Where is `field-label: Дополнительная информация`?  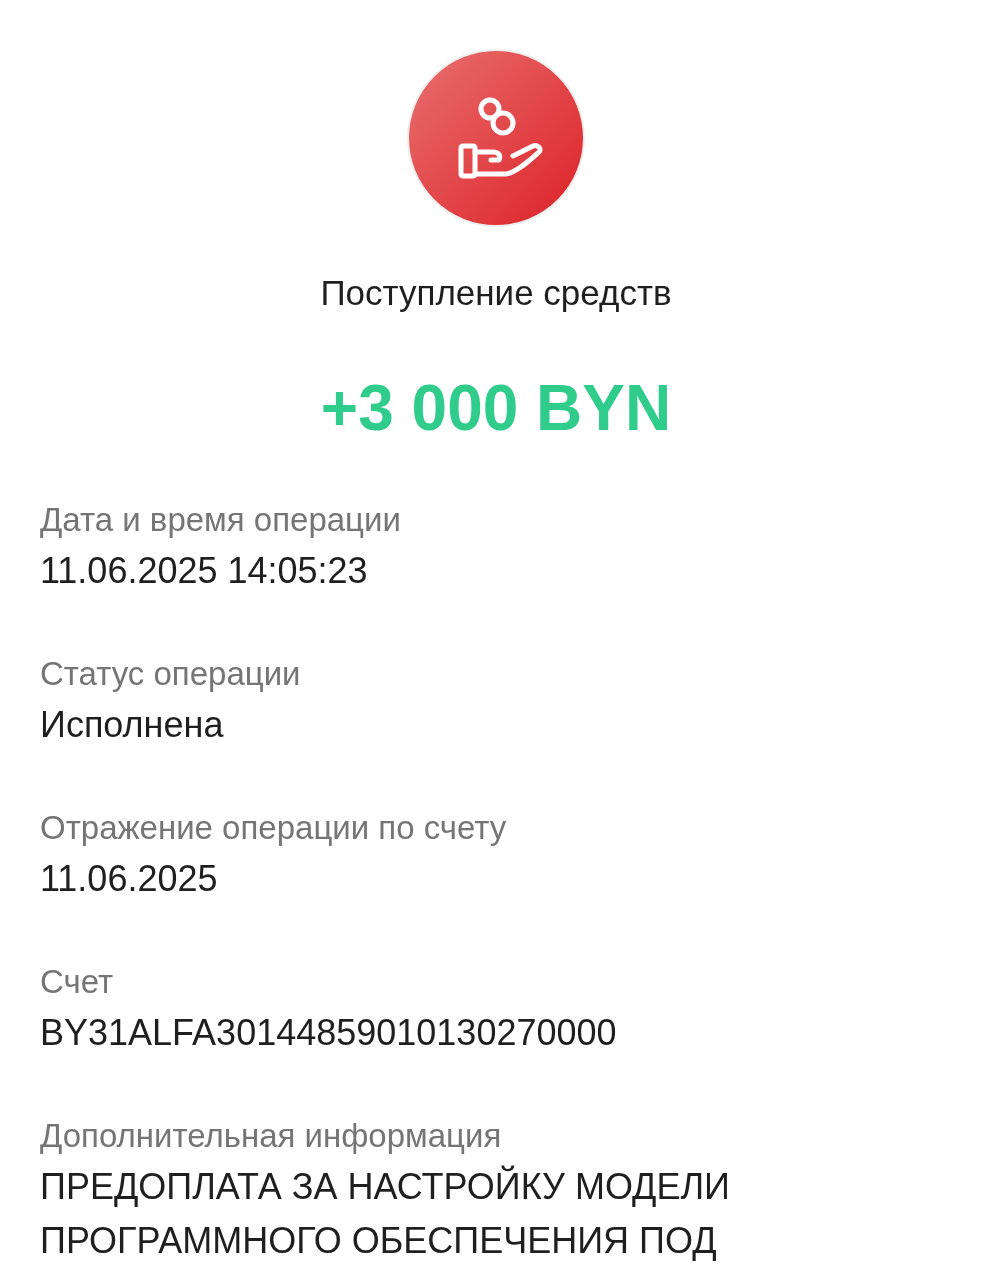
field-label: Дополнительная информация is located at coordinates (271, 1136).